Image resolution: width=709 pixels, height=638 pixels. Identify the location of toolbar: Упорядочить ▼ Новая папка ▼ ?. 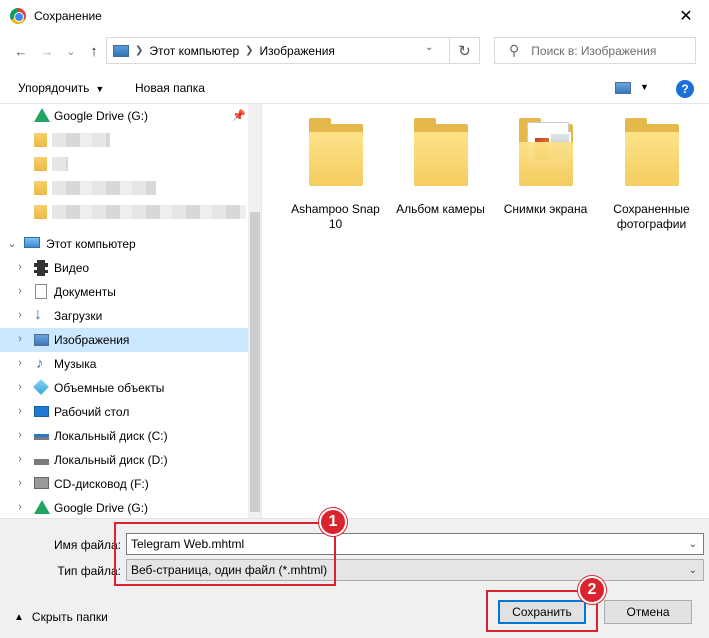
(354, 88).